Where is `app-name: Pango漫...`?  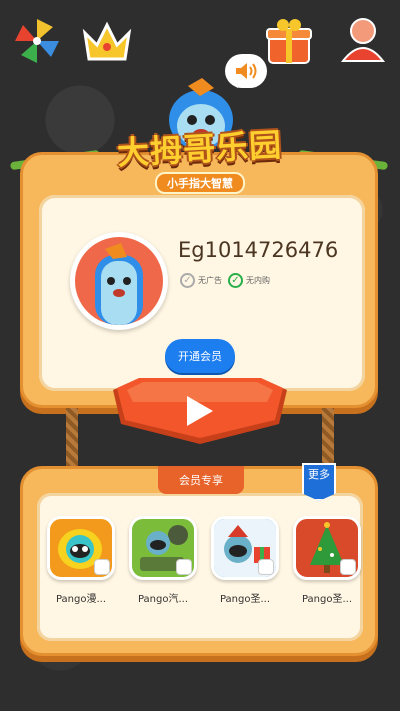 app-name: Pango漫... is located at coordinates (81, 599).